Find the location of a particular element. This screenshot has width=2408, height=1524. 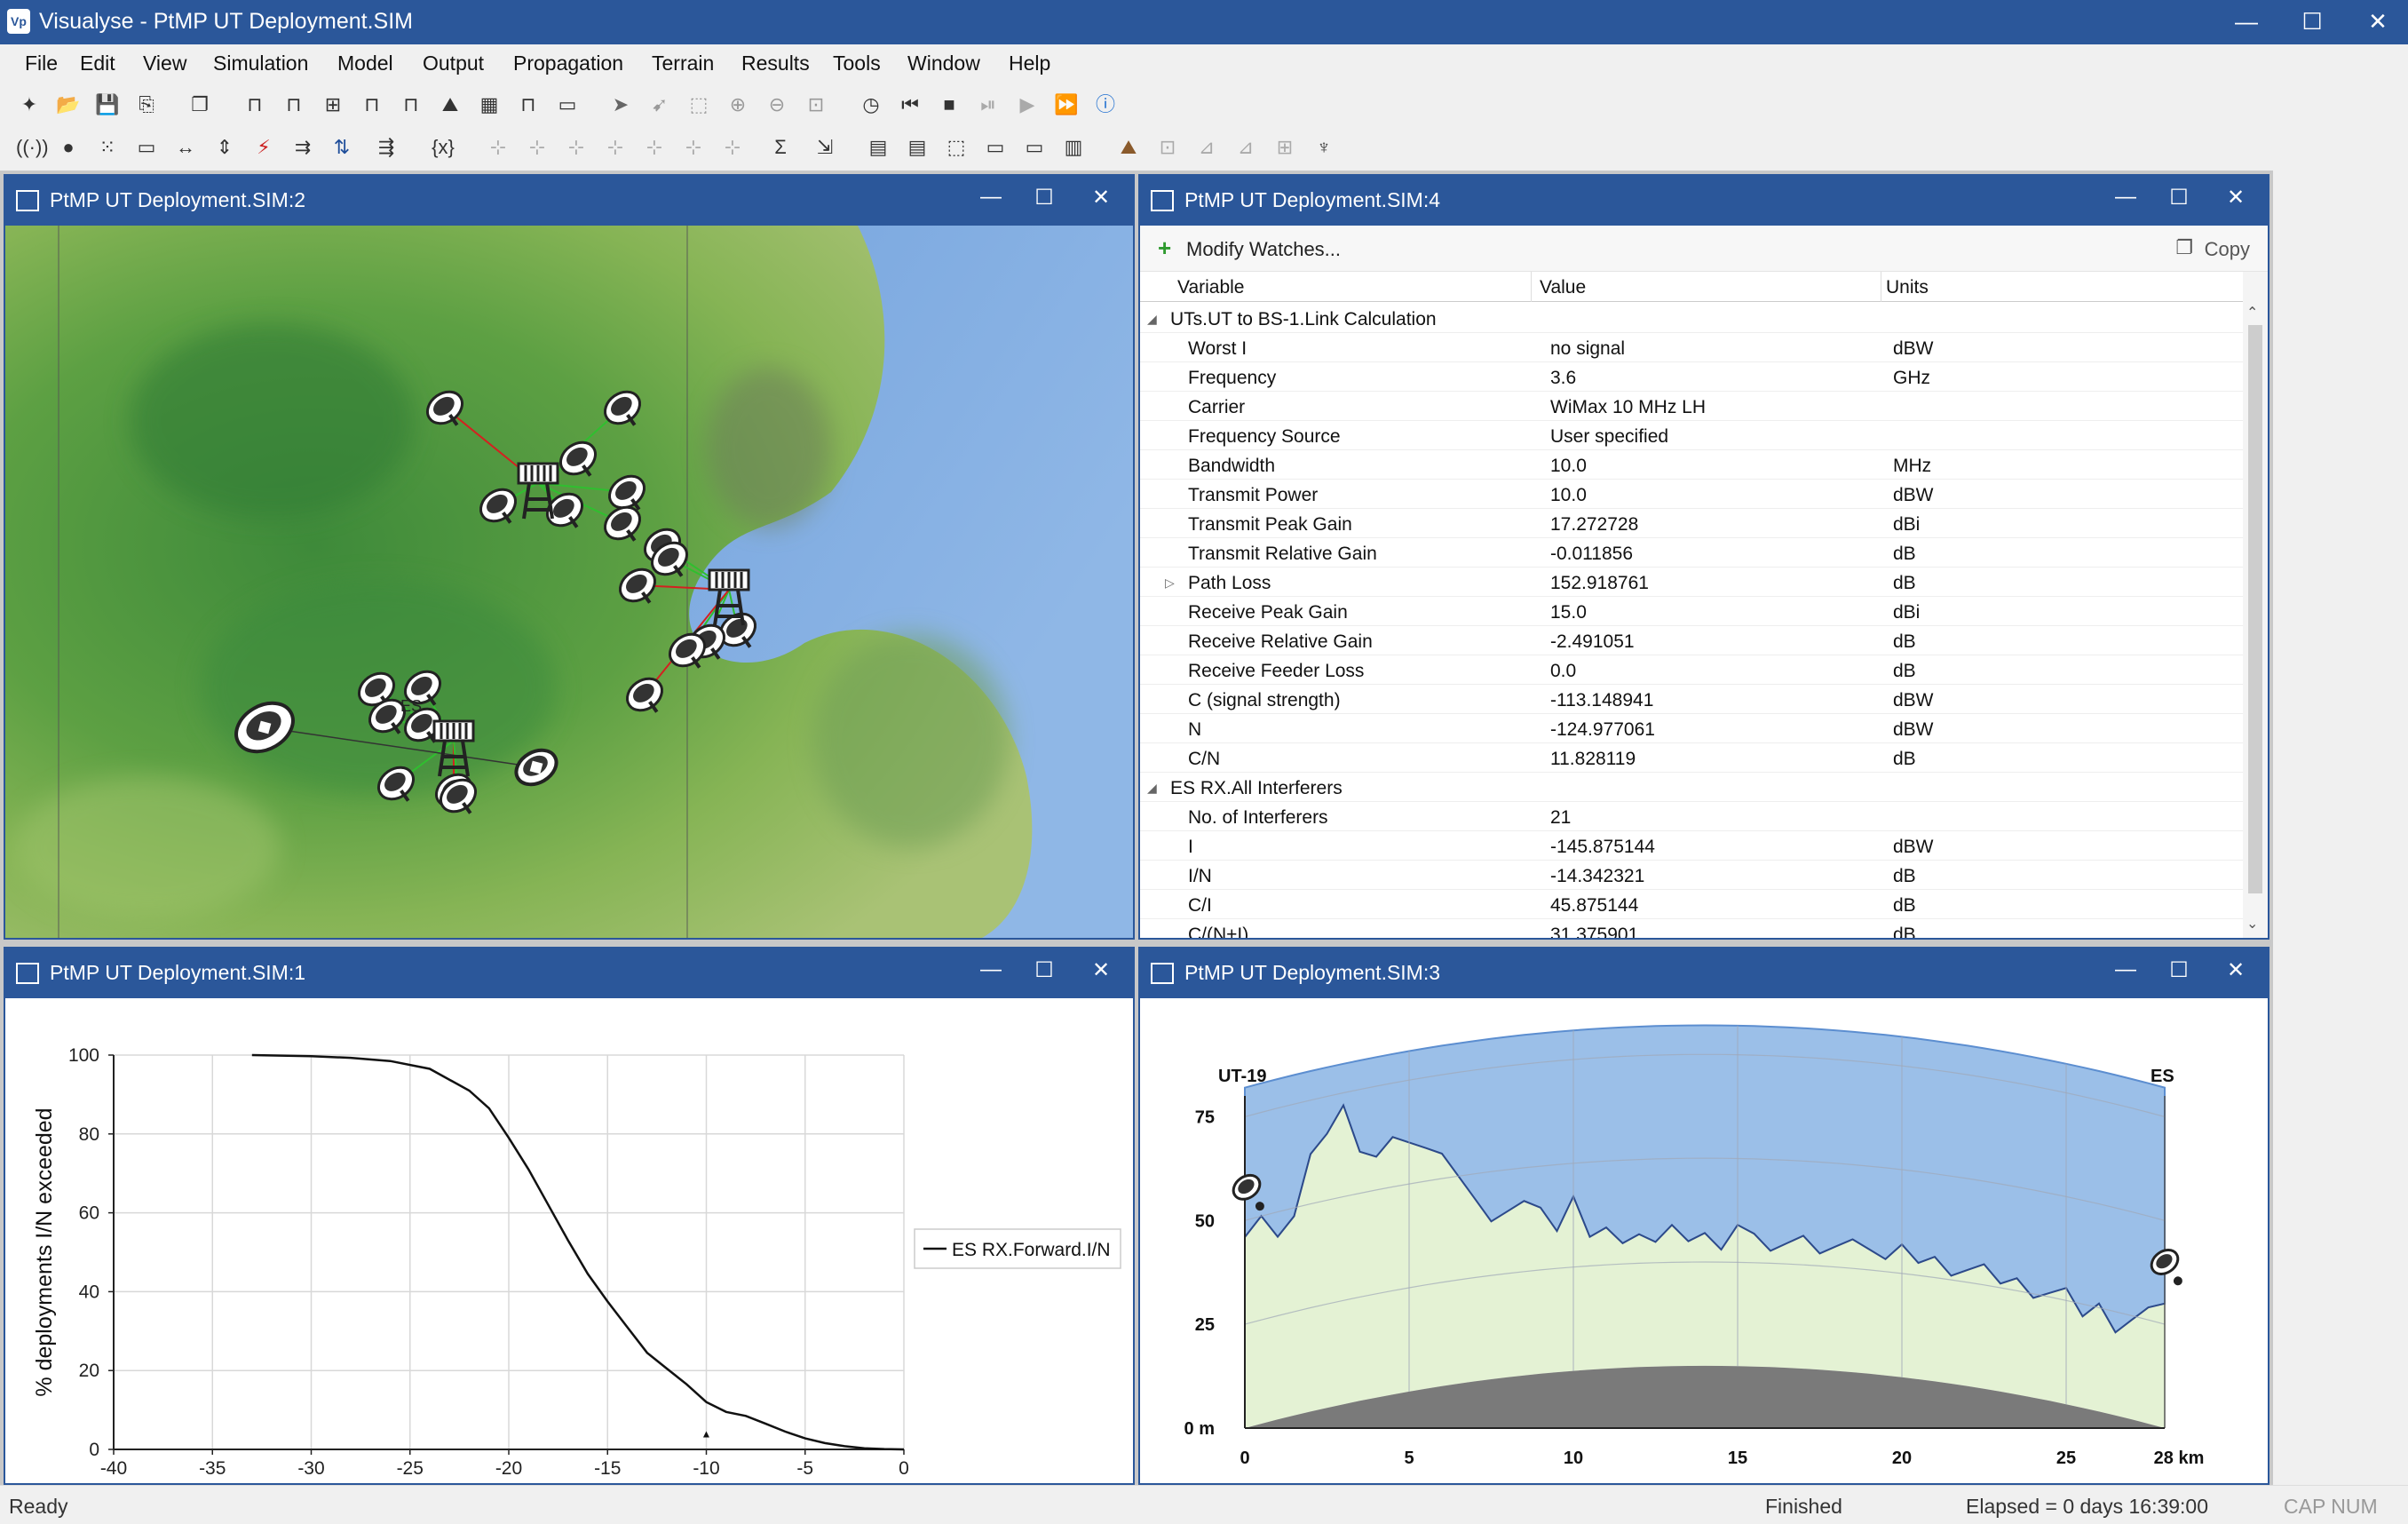

scroll-down-icon: ⌄ is located at coordinates (2252, 924).